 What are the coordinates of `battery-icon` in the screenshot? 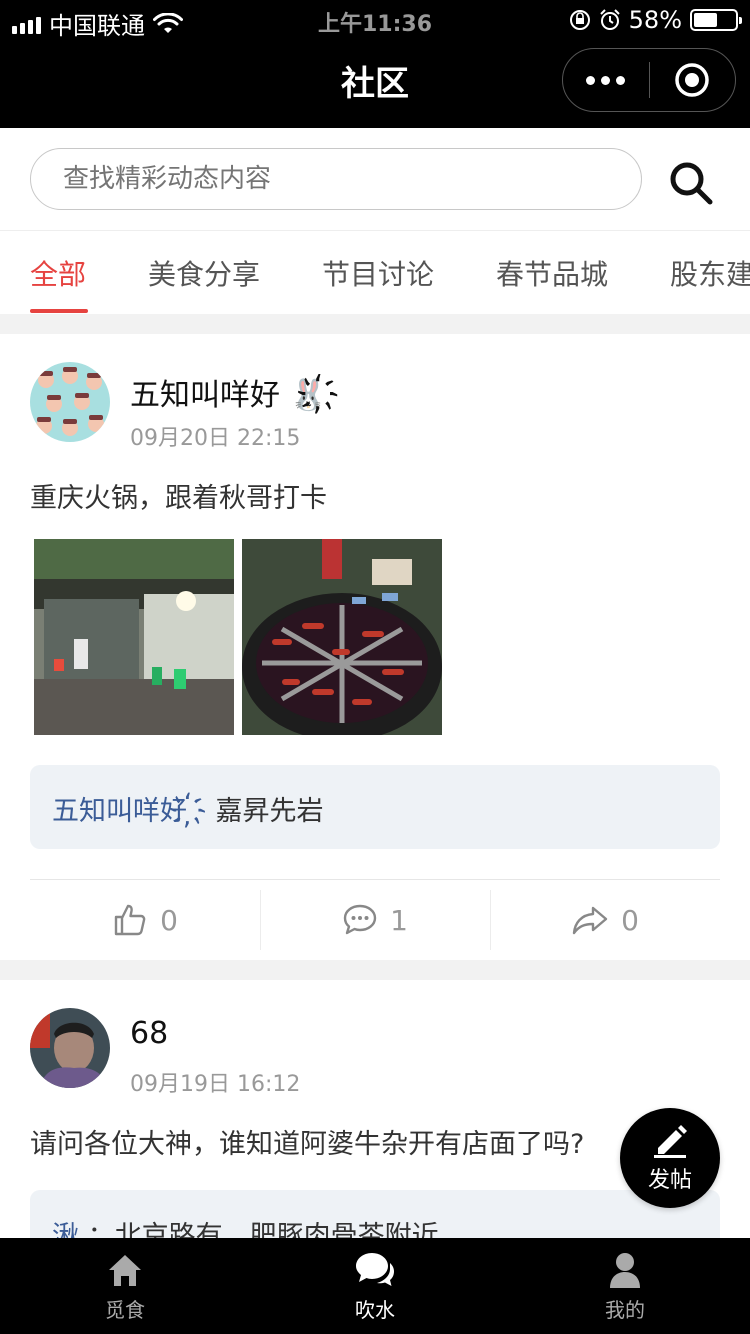 It's located at (716, 20).